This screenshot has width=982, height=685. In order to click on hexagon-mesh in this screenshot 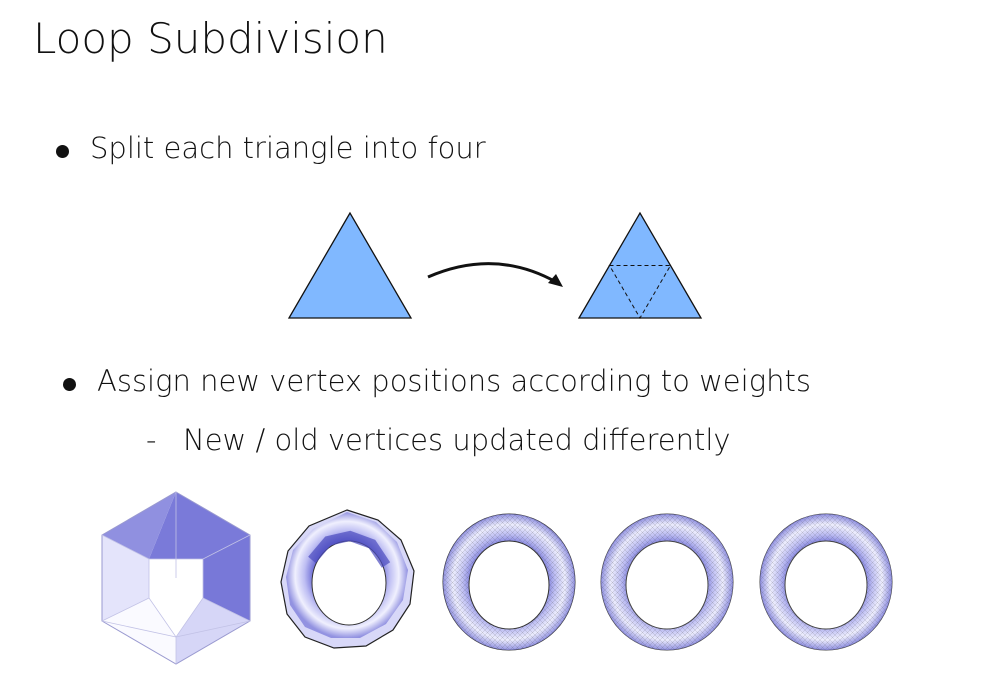, I will do `click(176, 578)`.